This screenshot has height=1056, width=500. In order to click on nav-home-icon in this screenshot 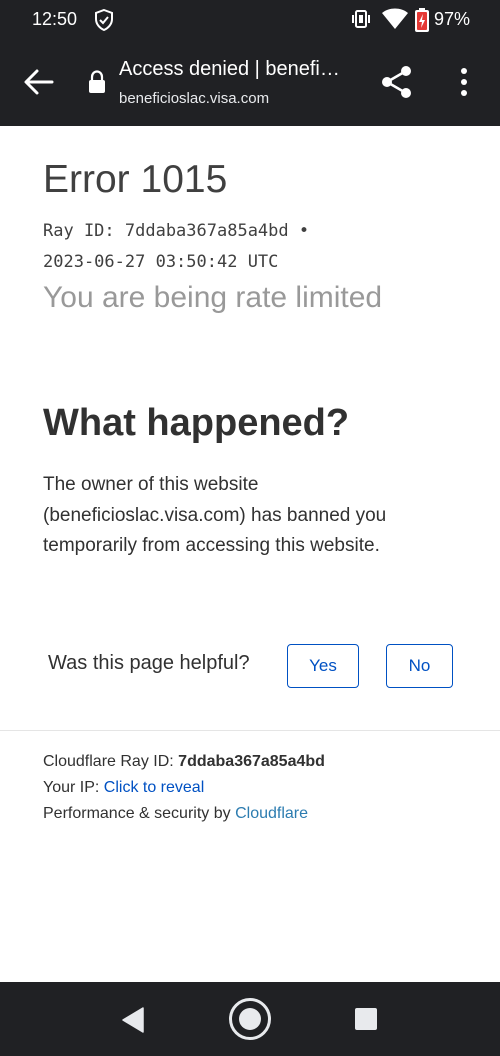, I will do `click(250, 1019)`.